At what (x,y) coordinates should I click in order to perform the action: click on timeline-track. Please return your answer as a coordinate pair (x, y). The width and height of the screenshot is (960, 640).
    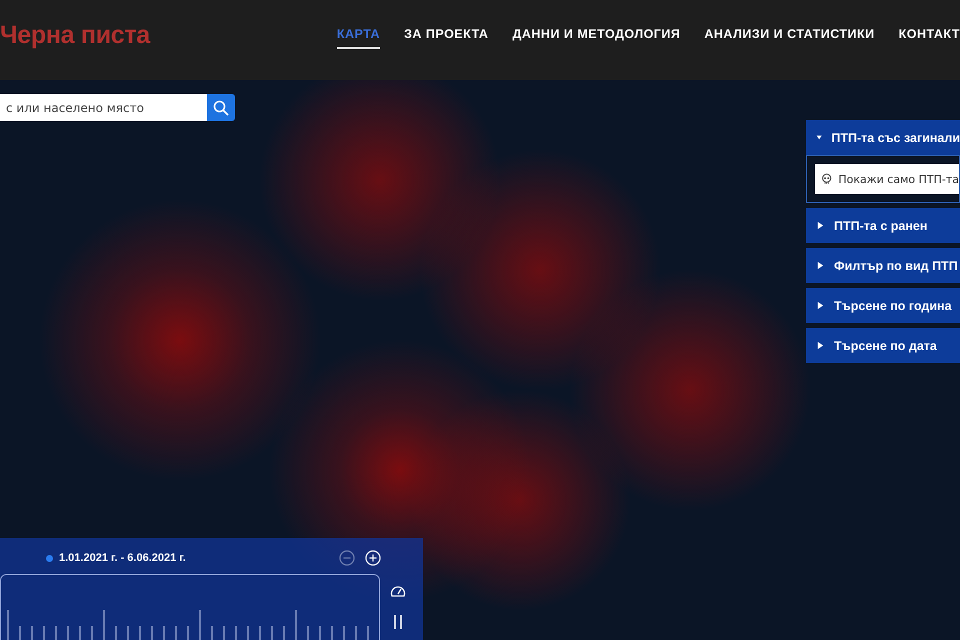
    Looking at the image, I should click on (190, 607).